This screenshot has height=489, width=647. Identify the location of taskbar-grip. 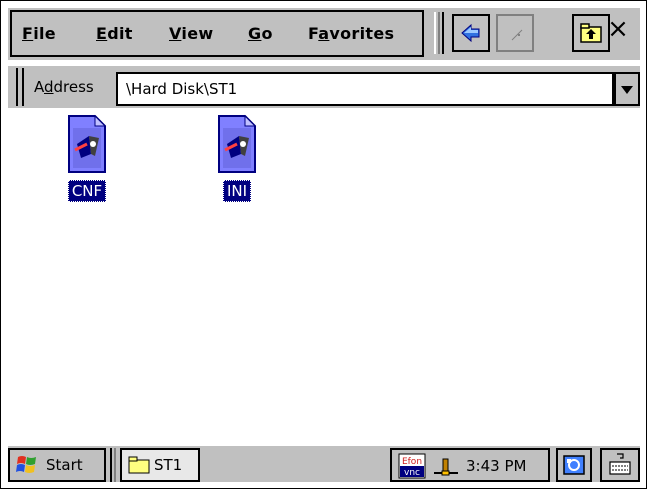
(113, 465).